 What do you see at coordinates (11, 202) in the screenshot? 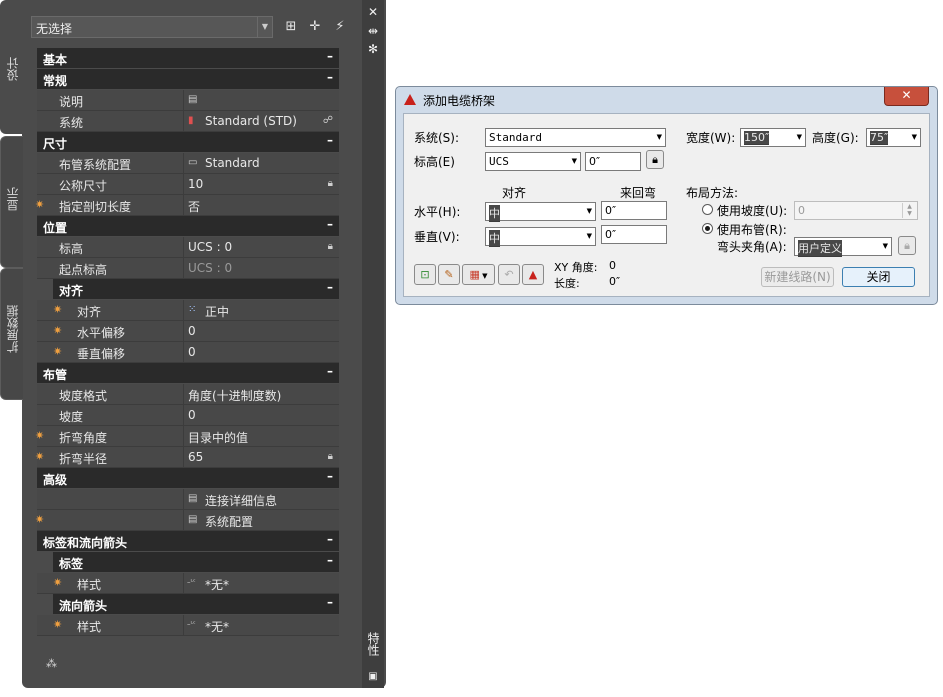
I see `tab-display: 显示` at bounding box center [11, 202].